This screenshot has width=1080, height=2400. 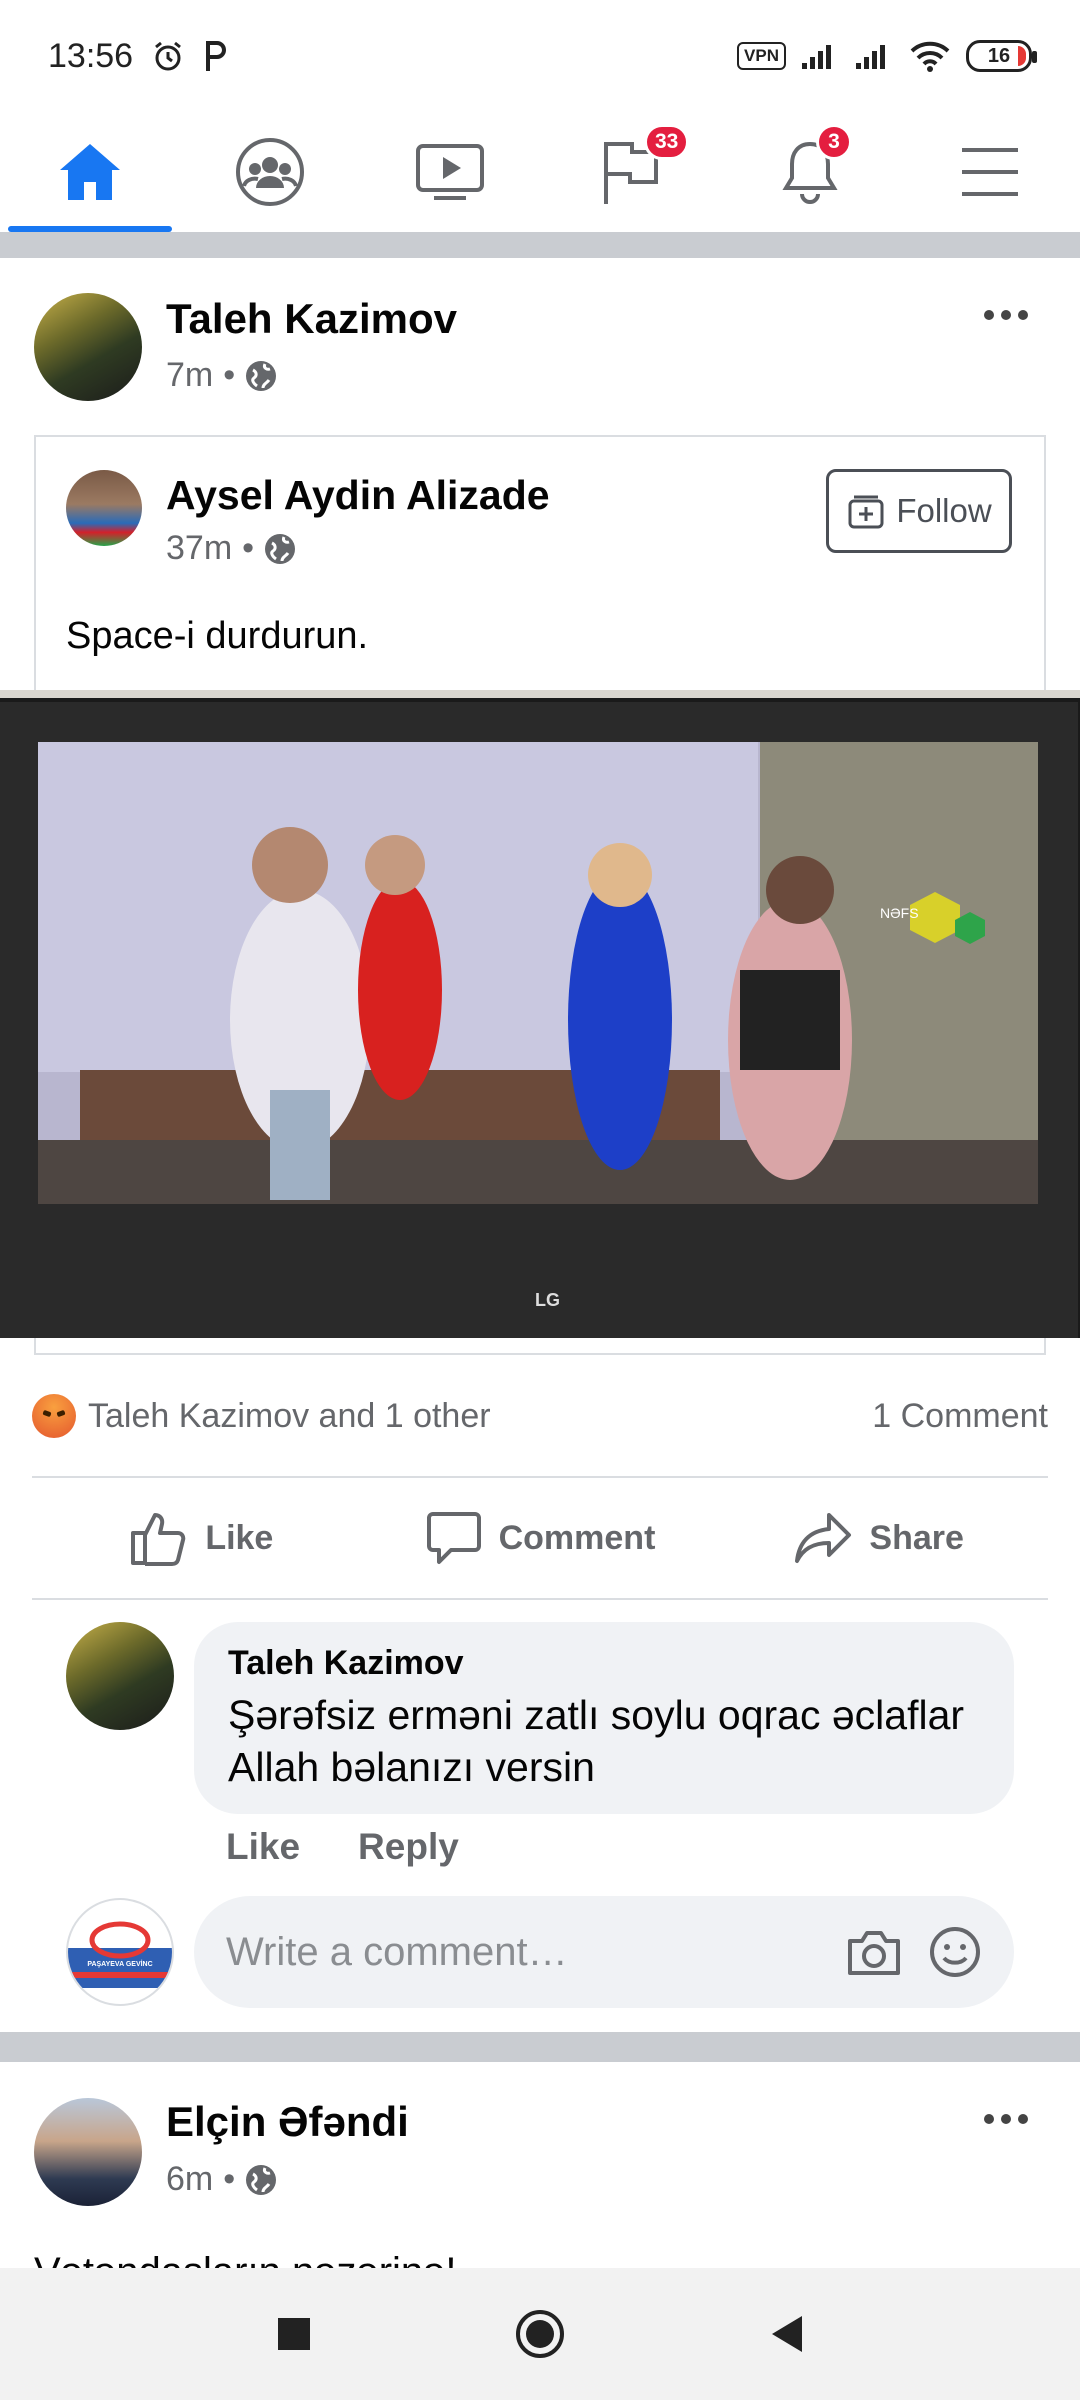 I want to click on share-label: Share, so click(x=916, y=1537).